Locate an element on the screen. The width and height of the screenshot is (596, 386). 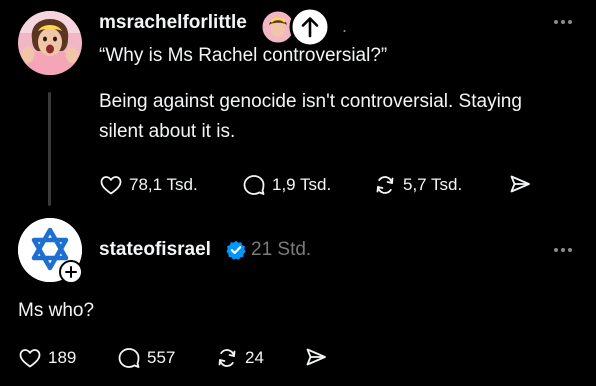
follow-plus-button is located at coordinates (71, 272).